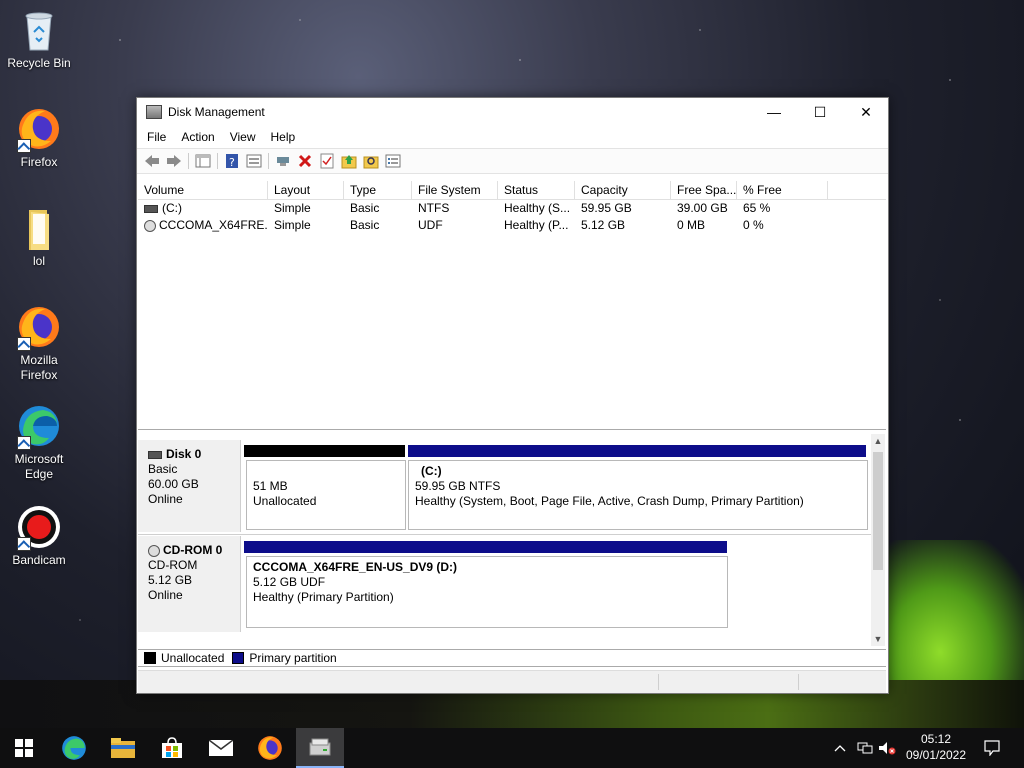 This screenshot has width=1024, height=768. I want to click on start-button, so click(24, 748).